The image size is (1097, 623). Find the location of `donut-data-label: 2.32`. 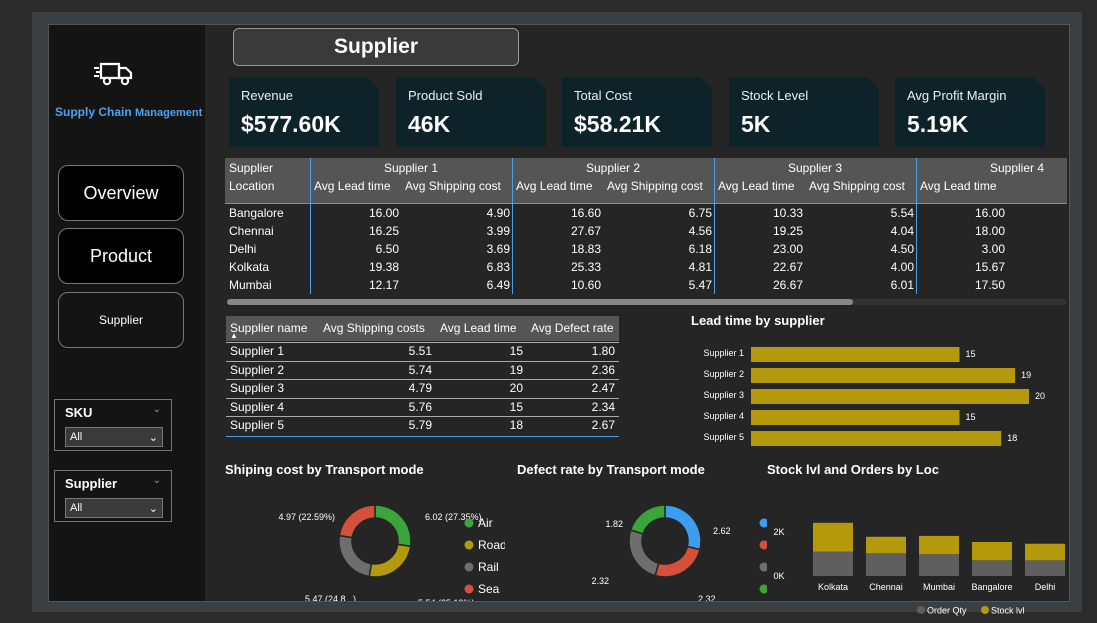

donut-data-label: 2.32 is located at coordinates (600, 581).